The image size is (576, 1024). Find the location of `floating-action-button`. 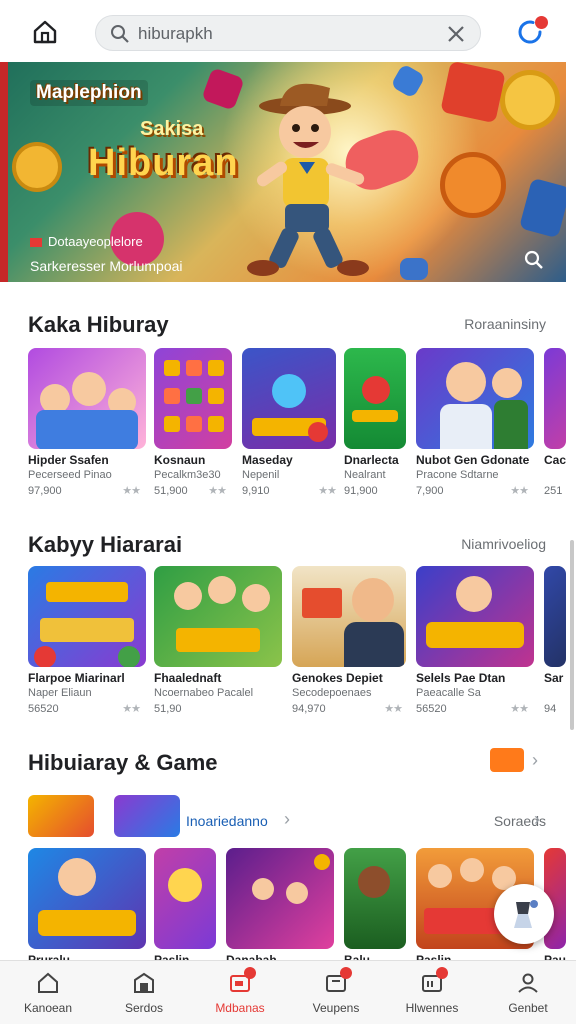

floating-action-button is located at coordinates (524, 914).